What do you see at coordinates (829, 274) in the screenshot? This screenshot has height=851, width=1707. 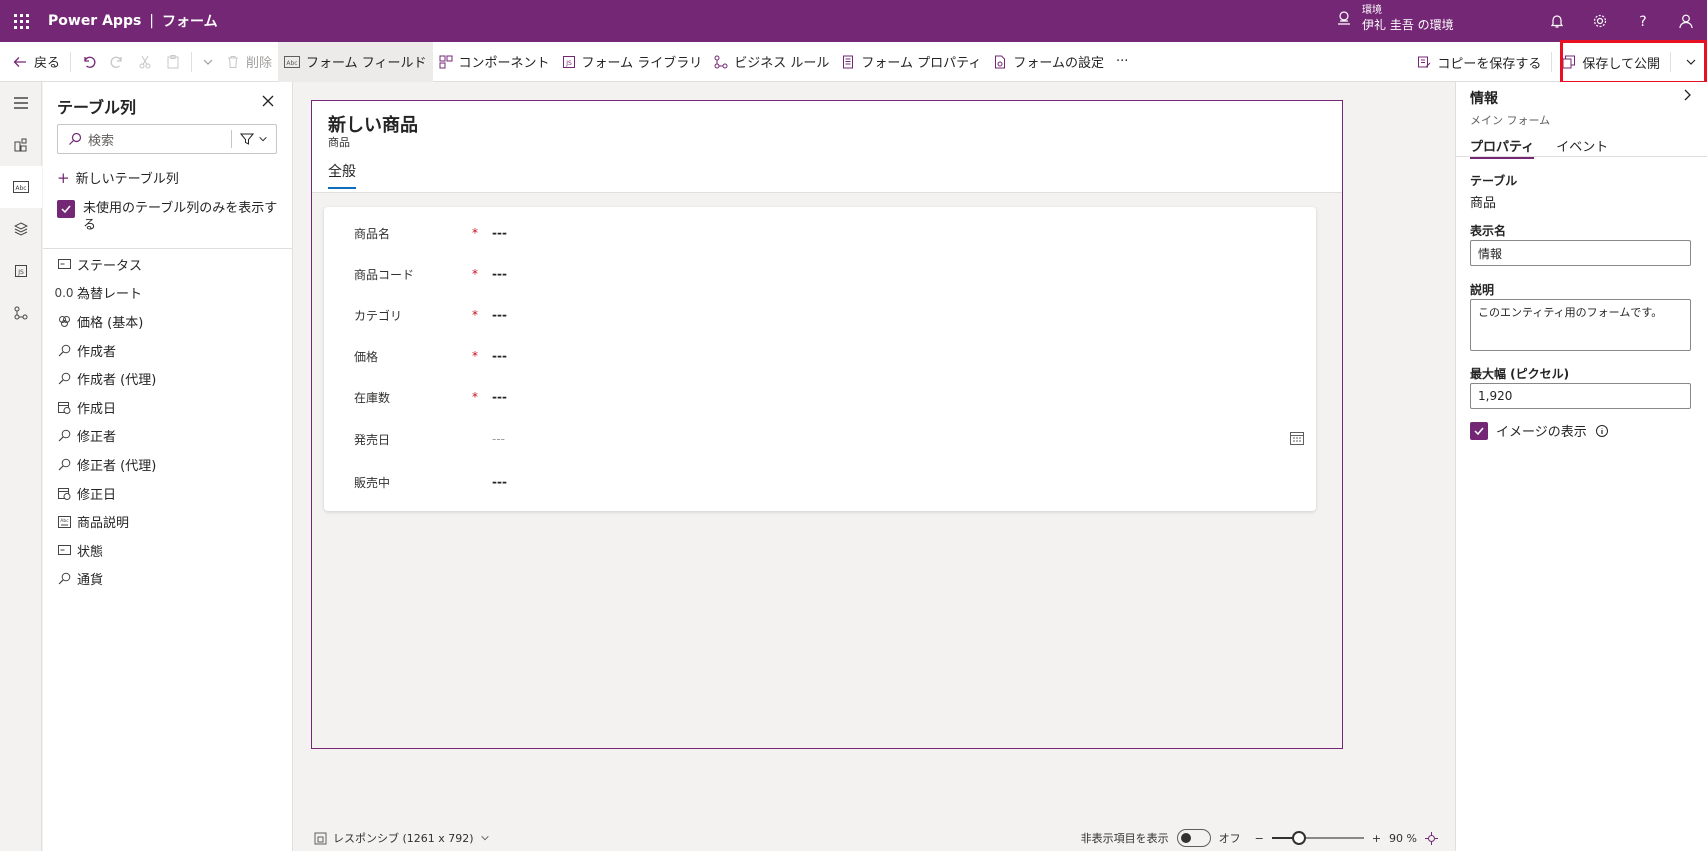 I see `form-field-row: 商品コード * ---` at bounding box center [829, 274].